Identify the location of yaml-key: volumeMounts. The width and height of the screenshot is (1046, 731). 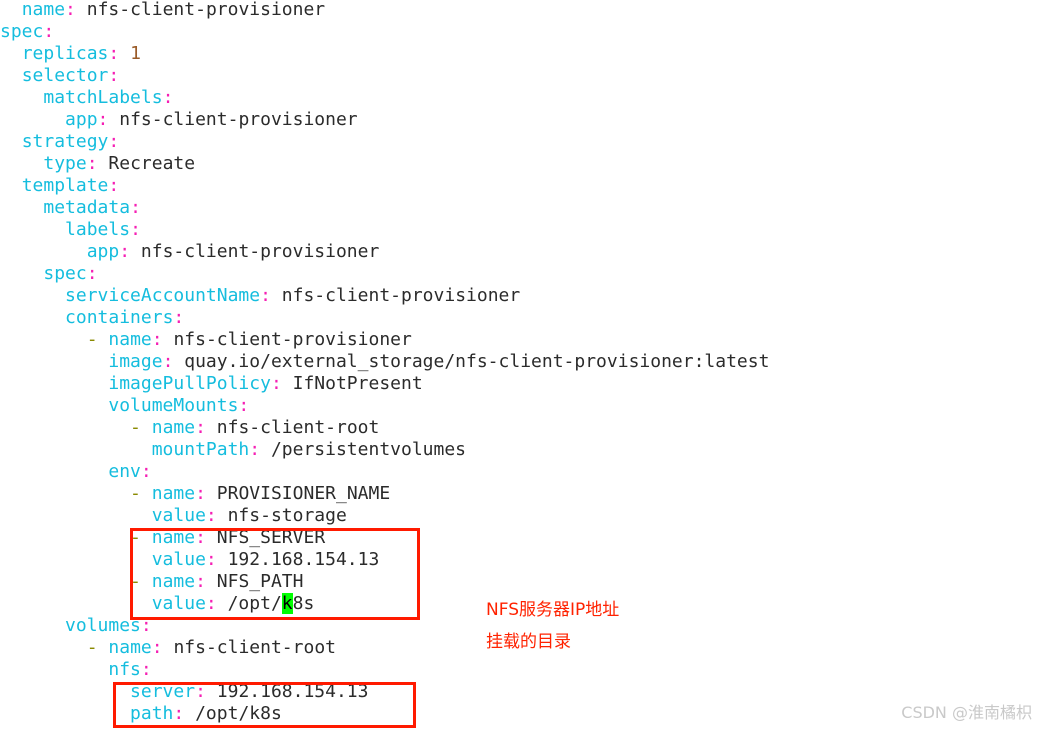
(173, 405).